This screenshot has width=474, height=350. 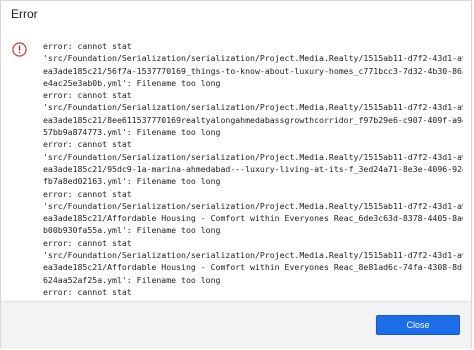 What do you see at coordinates (132, 181) in the screenshot?
I see `log-line: fb7a8ed02163.yml': Filename too long` at bounding box center [132, 181].